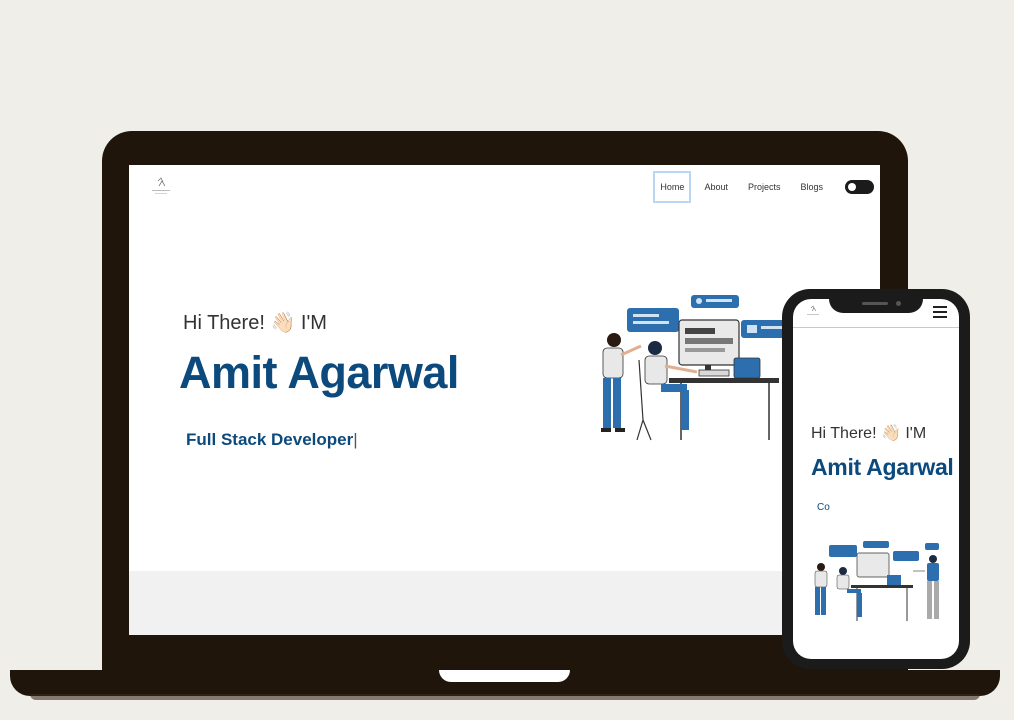 The image size is (1014, 720). I want to click on hamburger-menu-icon, so click(940, 312).